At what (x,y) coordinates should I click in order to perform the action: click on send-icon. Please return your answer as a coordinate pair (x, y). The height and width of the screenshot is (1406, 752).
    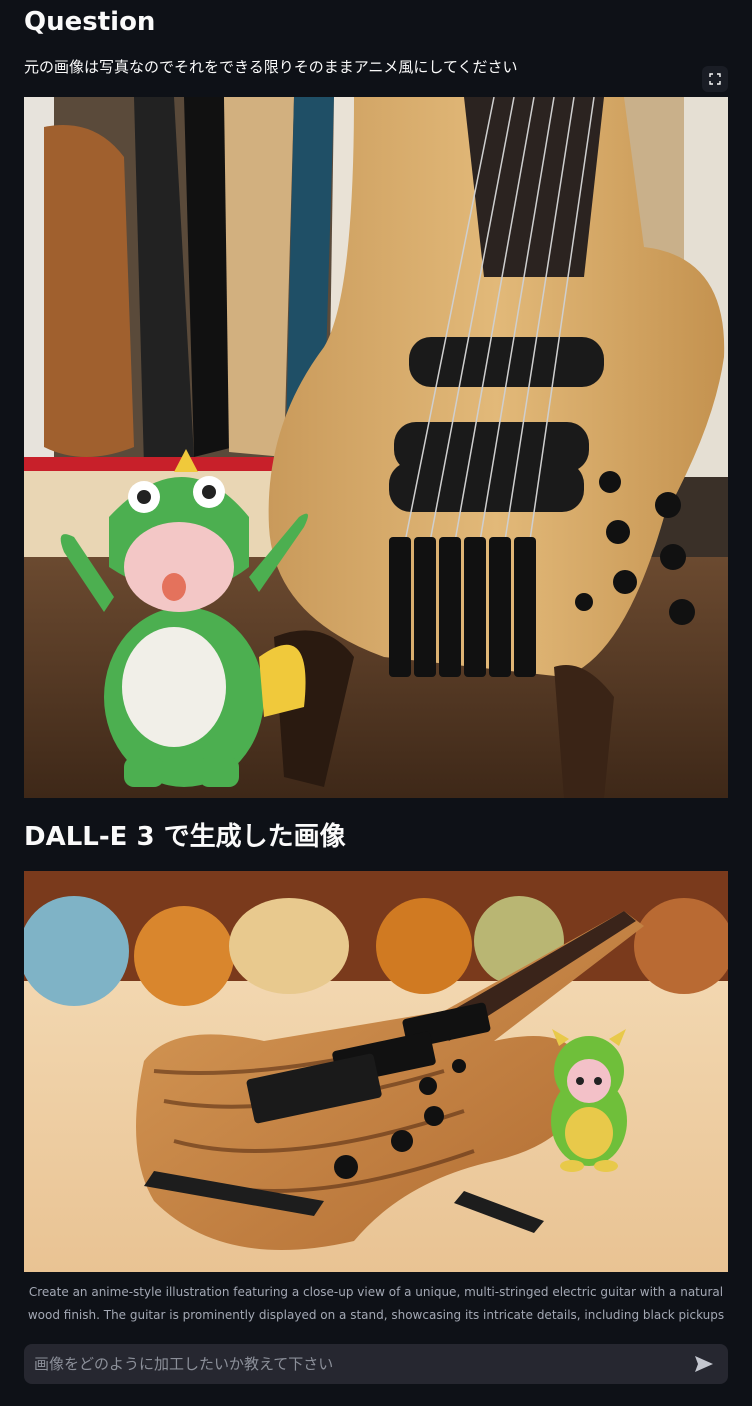
    Looking at the image, I should click on (704, 1364).